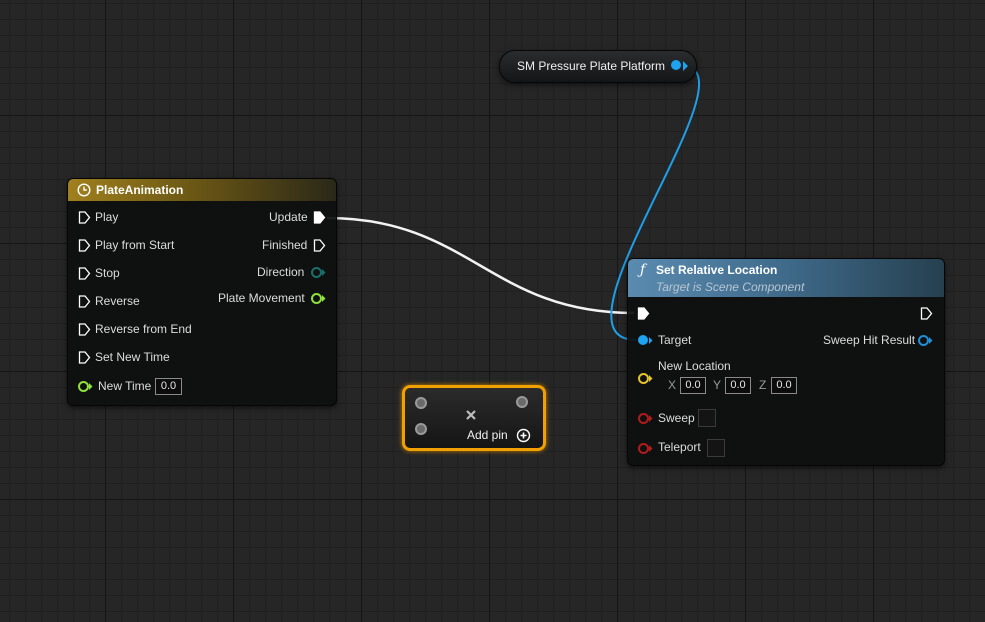 Image resolution: width=985 pixels, height=622 pixels. What do you see at coordinates (117, 301) in the screenshot?
I see `reverse-label: Reverse` at bounding box center [117, 301].